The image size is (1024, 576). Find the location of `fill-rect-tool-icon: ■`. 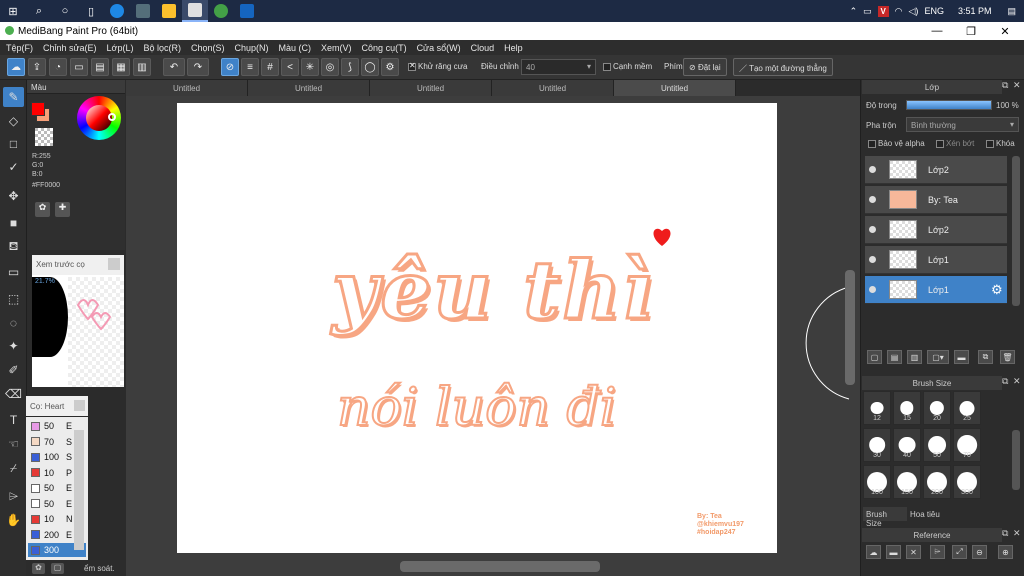

fill-rect-tool-icon: ■ is located at coordinates (13, 223).